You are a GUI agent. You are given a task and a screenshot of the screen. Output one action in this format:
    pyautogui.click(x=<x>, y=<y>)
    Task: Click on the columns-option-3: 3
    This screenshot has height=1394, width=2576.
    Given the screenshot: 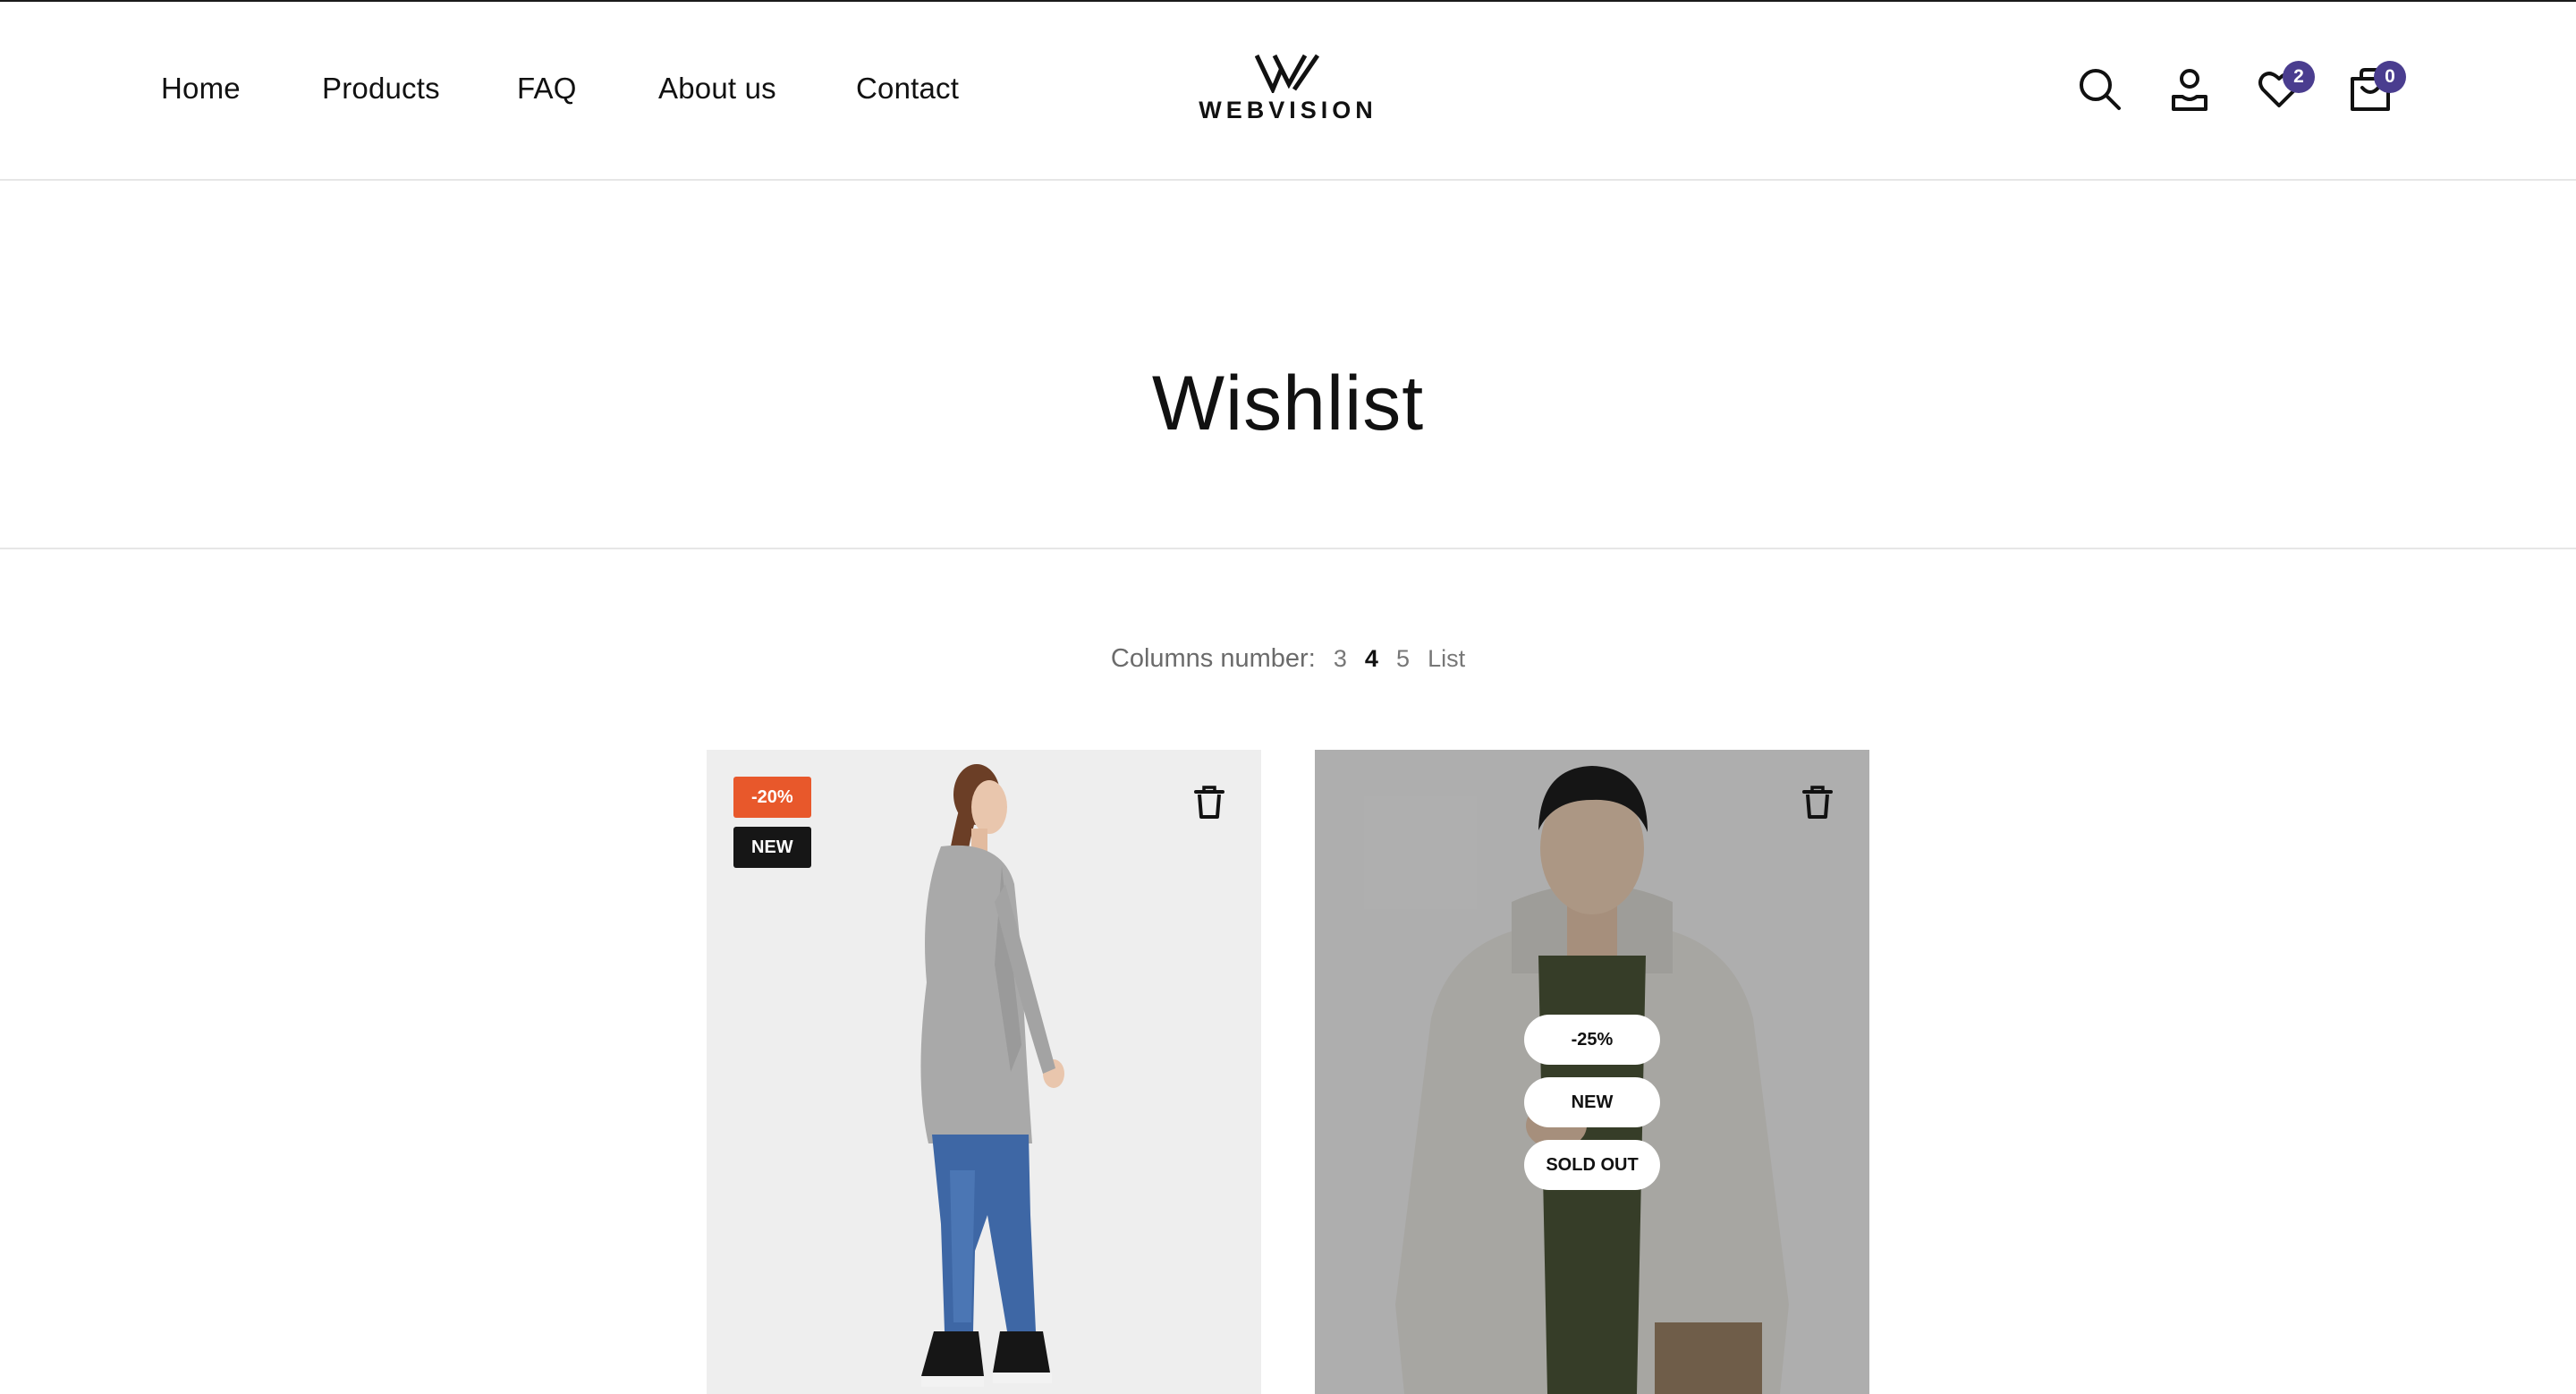 What is the action you would take?
    pyautogui.click(x=1340, y=658)
    